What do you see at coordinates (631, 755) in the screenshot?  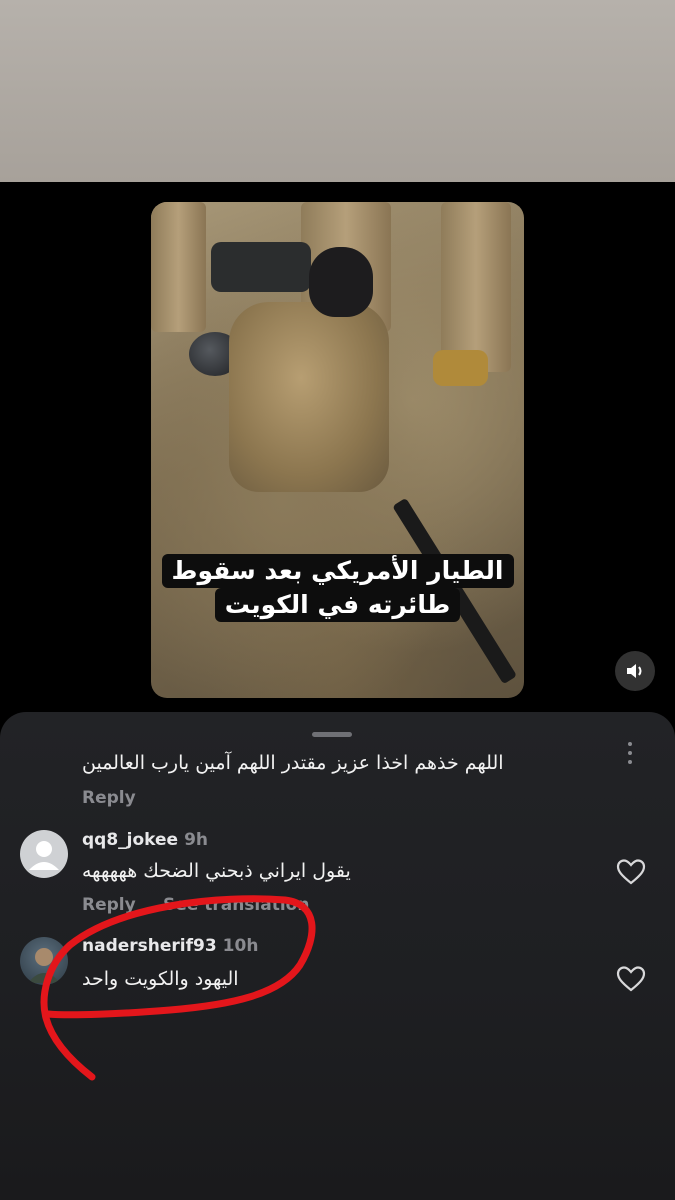 I see `more-options-icon` at bounding box center [631, 755].